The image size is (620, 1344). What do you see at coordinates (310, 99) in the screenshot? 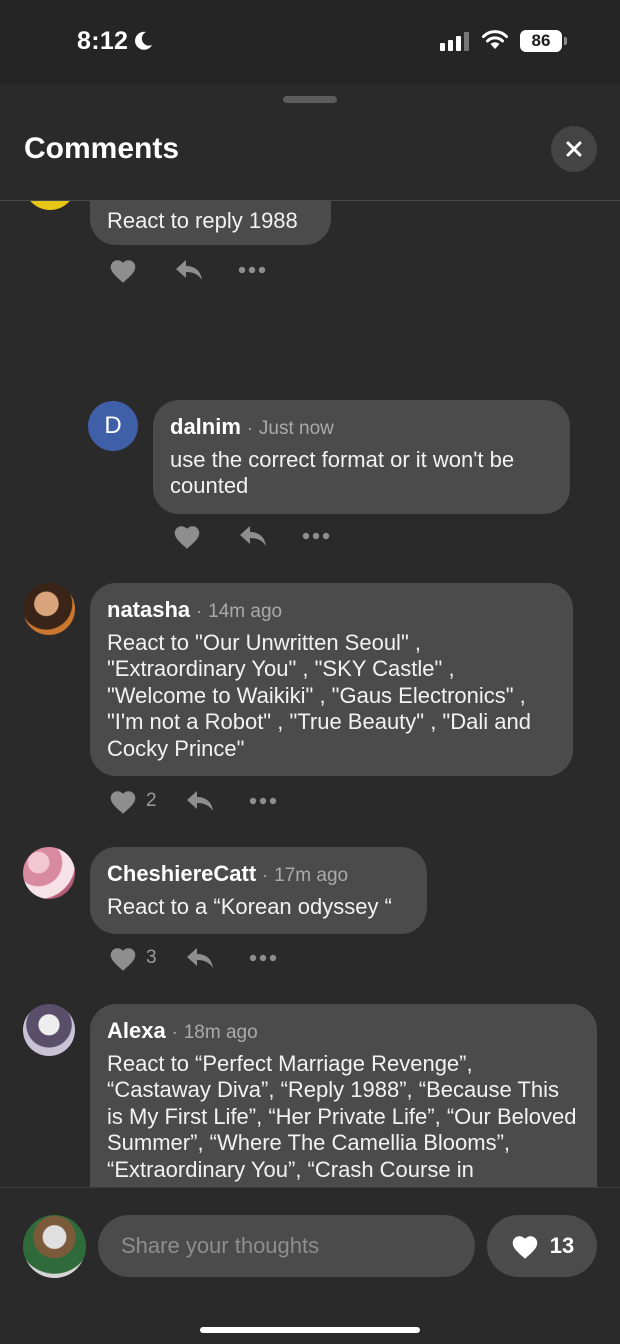
I see `sheet-grabber` at bounding box center [310, 99].